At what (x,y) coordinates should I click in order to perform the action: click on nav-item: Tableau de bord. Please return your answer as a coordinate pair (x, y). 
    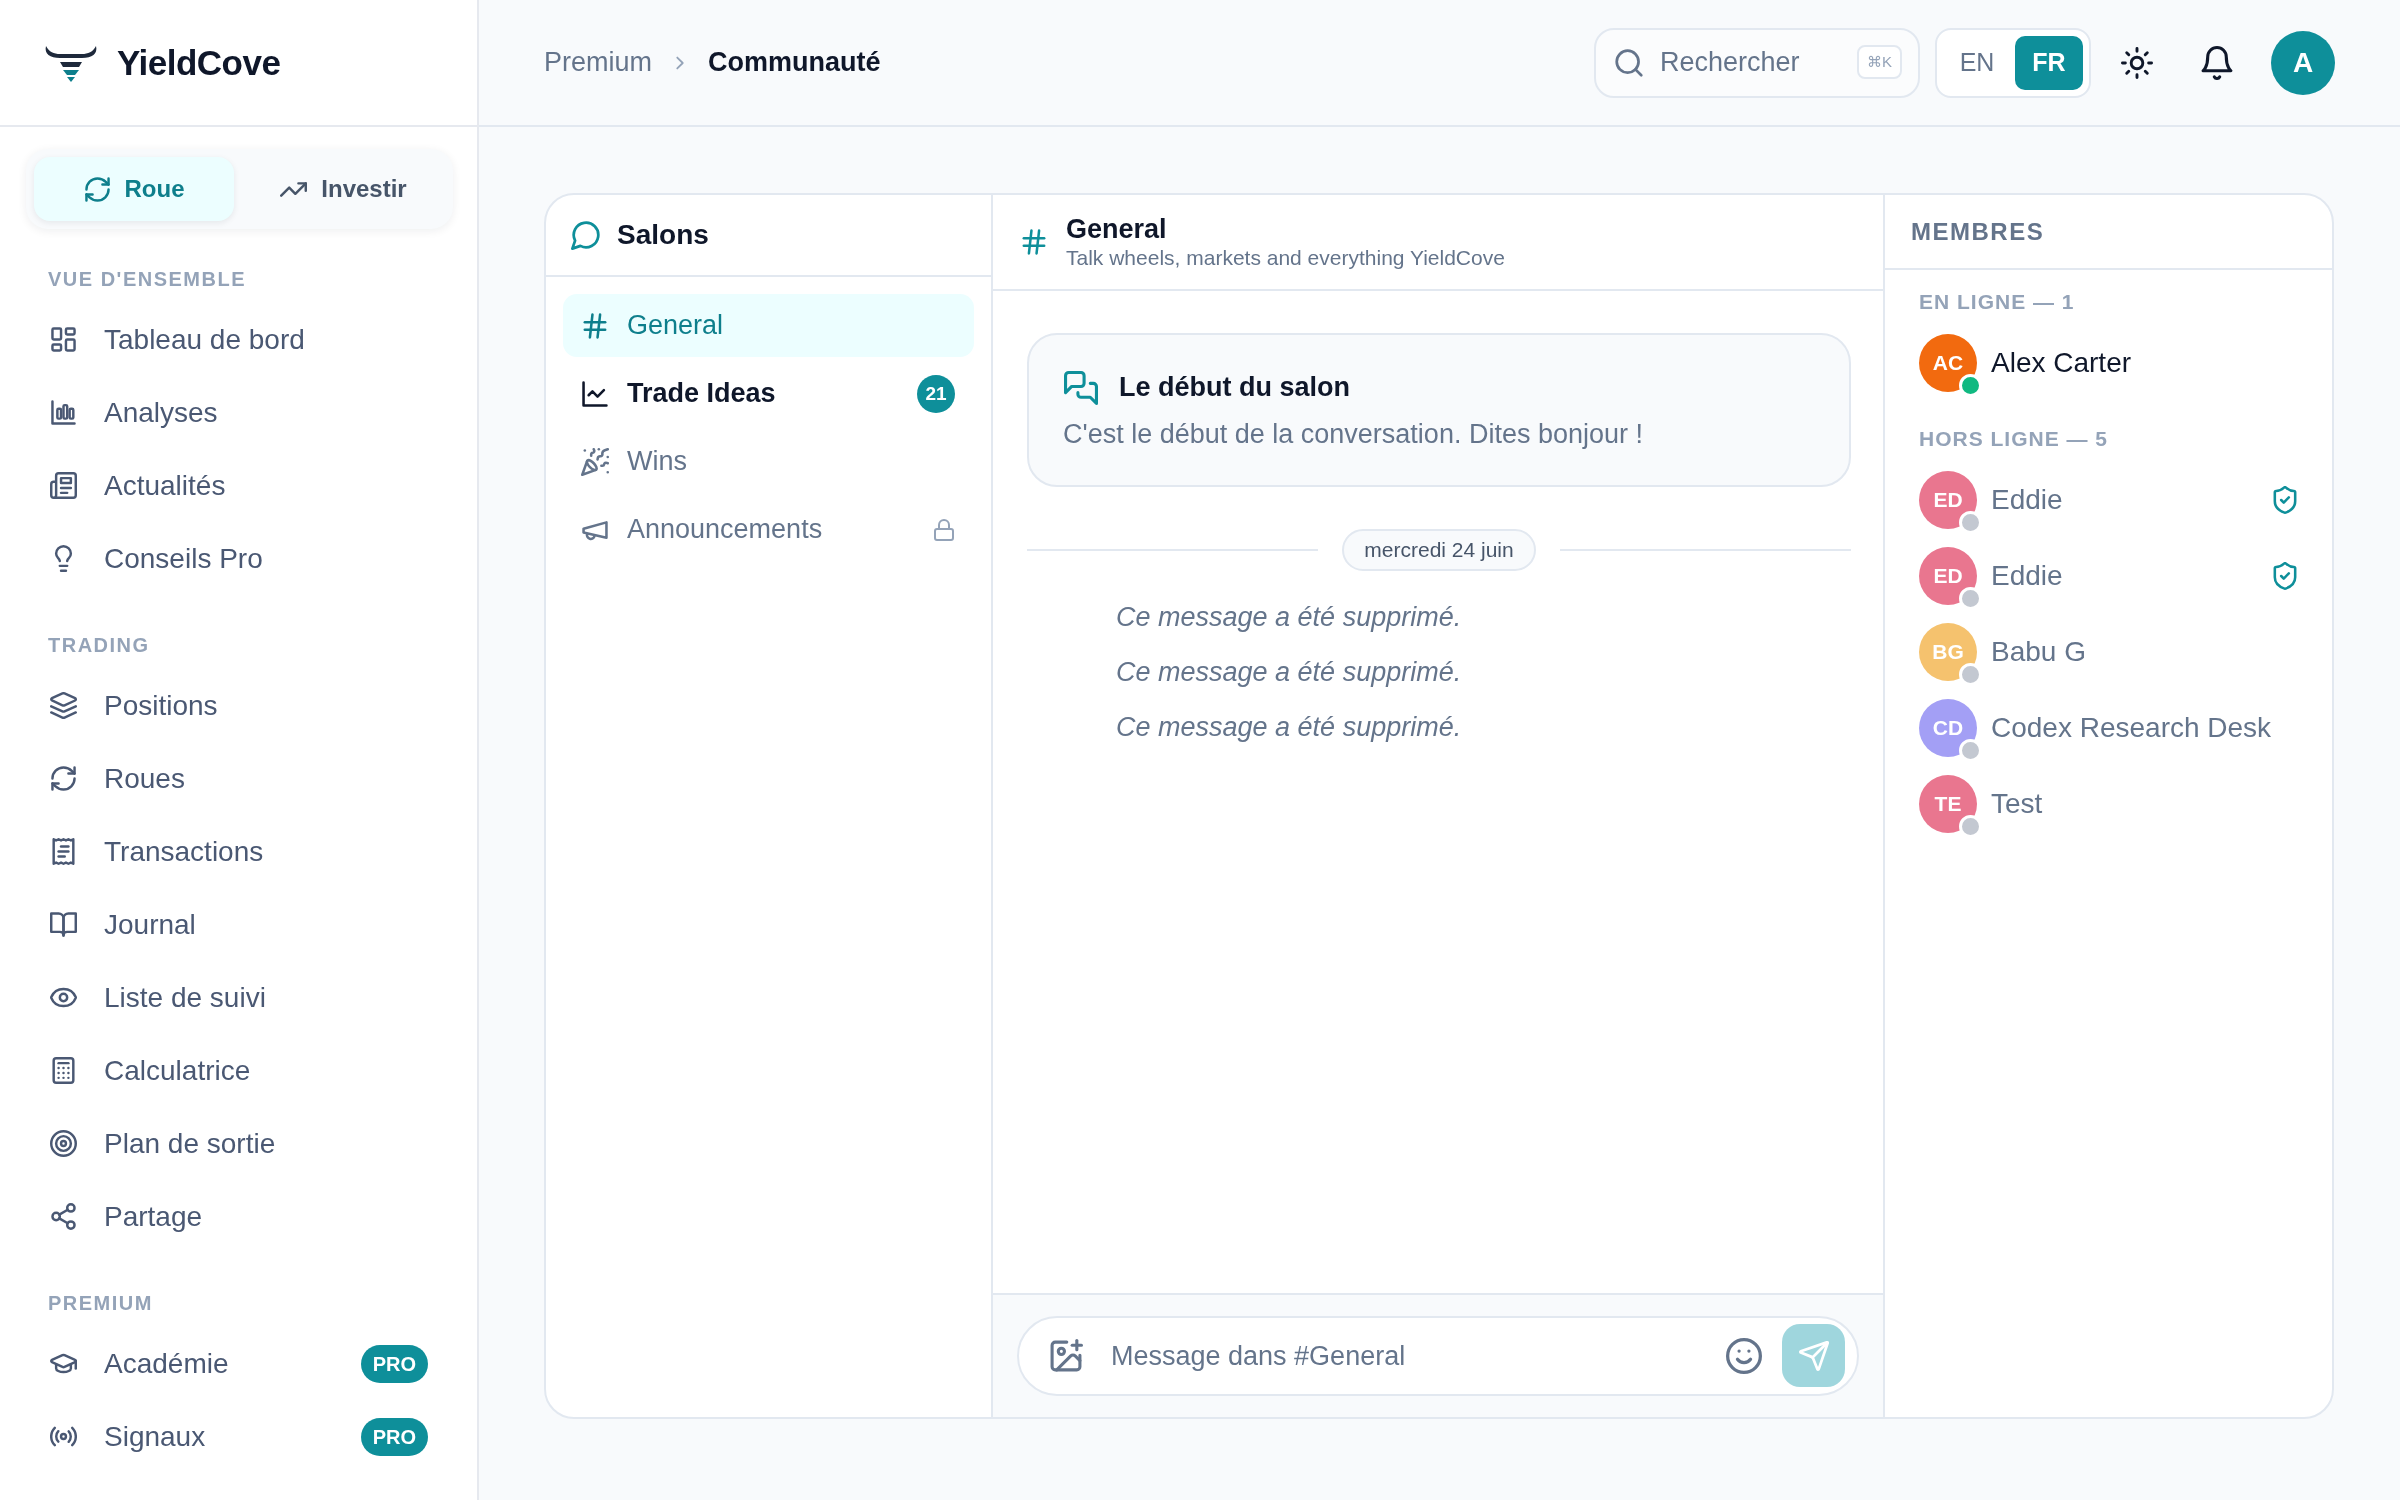
    Looking at the image, I should click on (238, 339).